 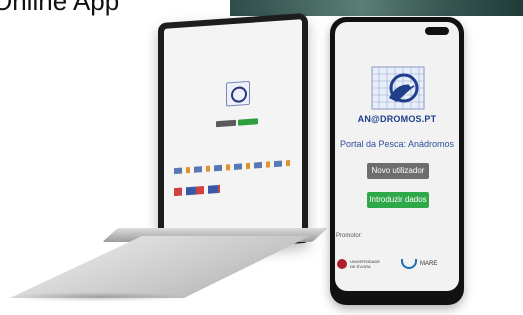 I want to click on partner-university-evora: UNIVERSIDADE DE ÉVORA, so click(x=358, y=264).